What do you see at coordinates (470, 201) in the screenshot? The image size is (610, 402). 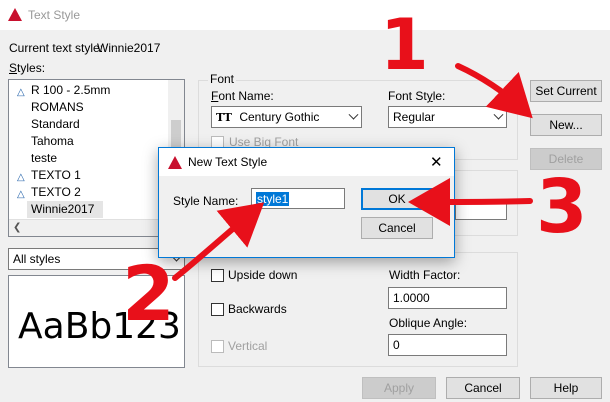 I see `arrow-to-ok-button` at bounding box center [470, 201].